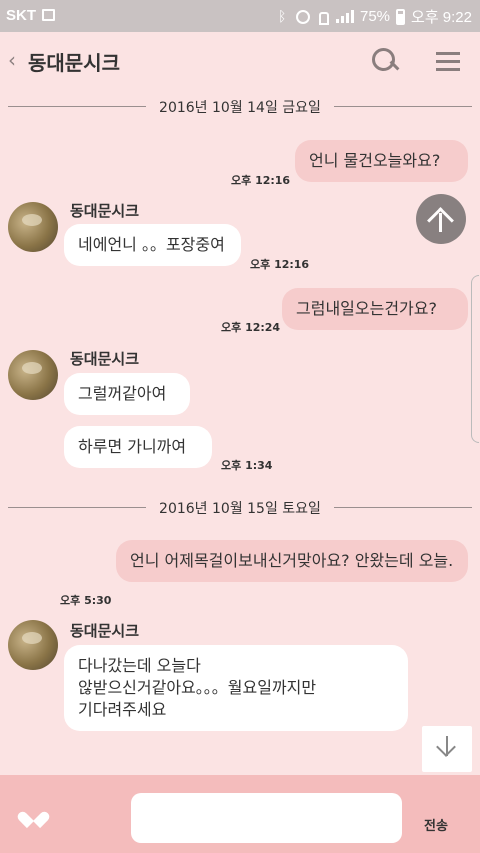 The image size is (480, 853). Describe the element at coordinates (12, 60) in the screenshot. I see `chevron-left-icon: ‹` at that location.